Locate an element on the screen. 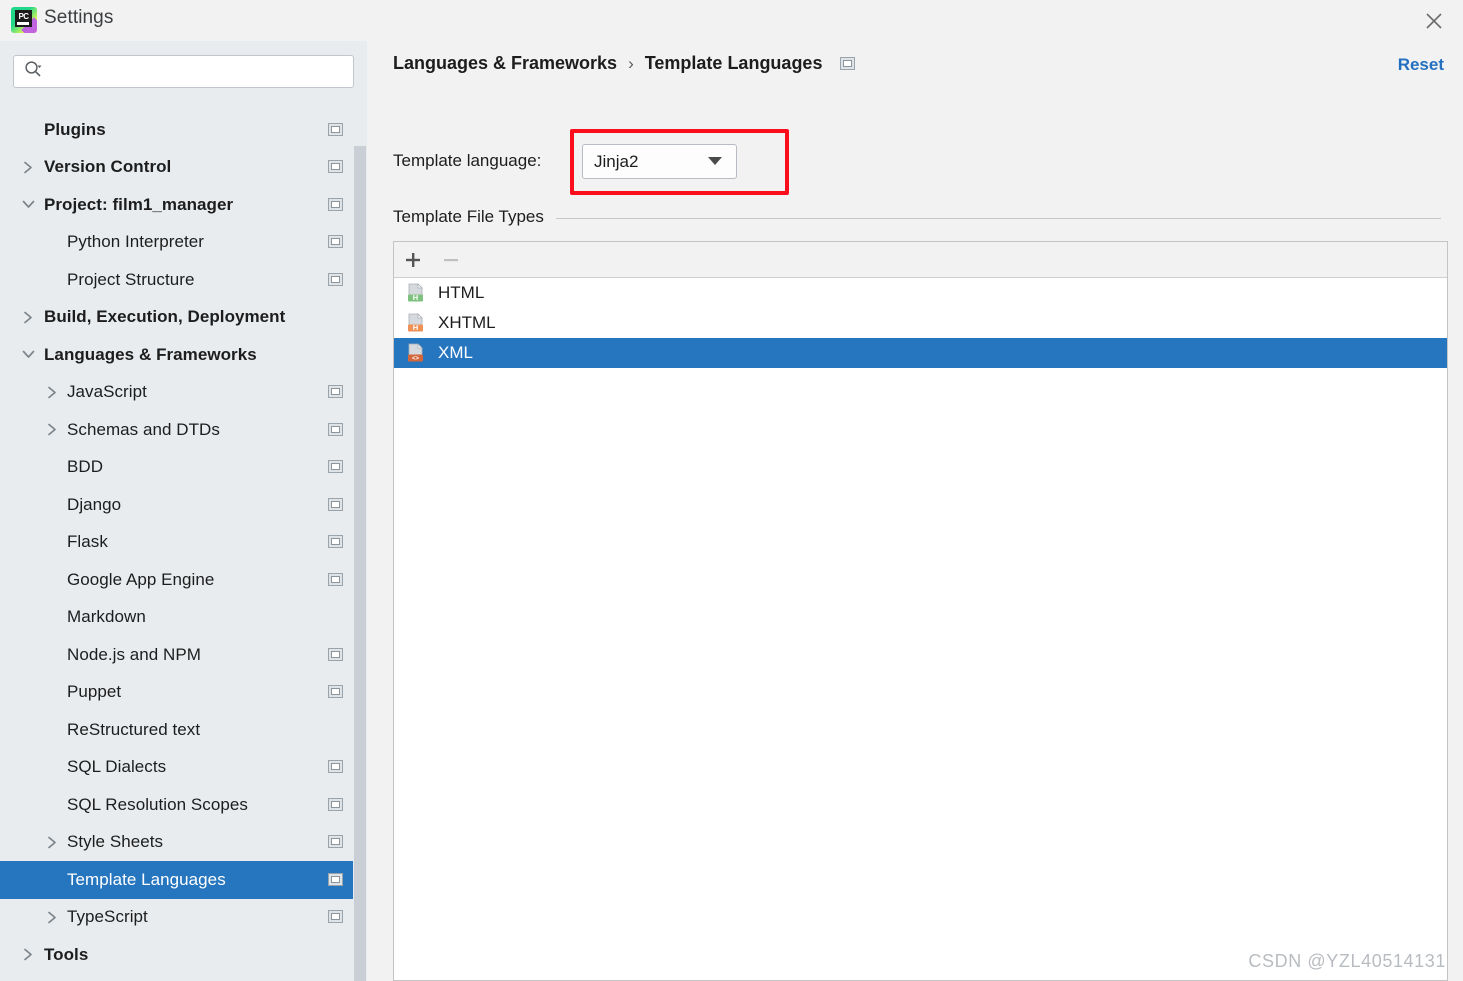 This screenshot has width=1463, height=981. sidebar-item-schemas-and-dtds: Schemas and DTDs is located at coordinates (183, 430).